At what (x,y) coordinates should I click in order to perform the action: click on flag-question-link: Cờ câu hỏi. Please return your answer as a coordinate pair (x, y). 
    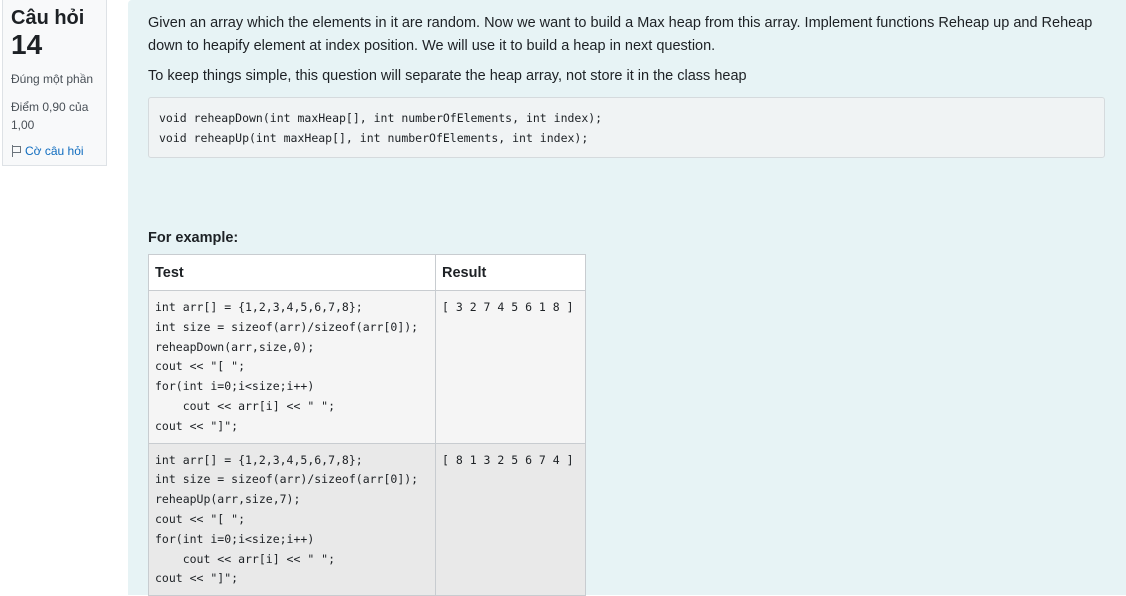
    Looking at the image, I should click on (54, 151).